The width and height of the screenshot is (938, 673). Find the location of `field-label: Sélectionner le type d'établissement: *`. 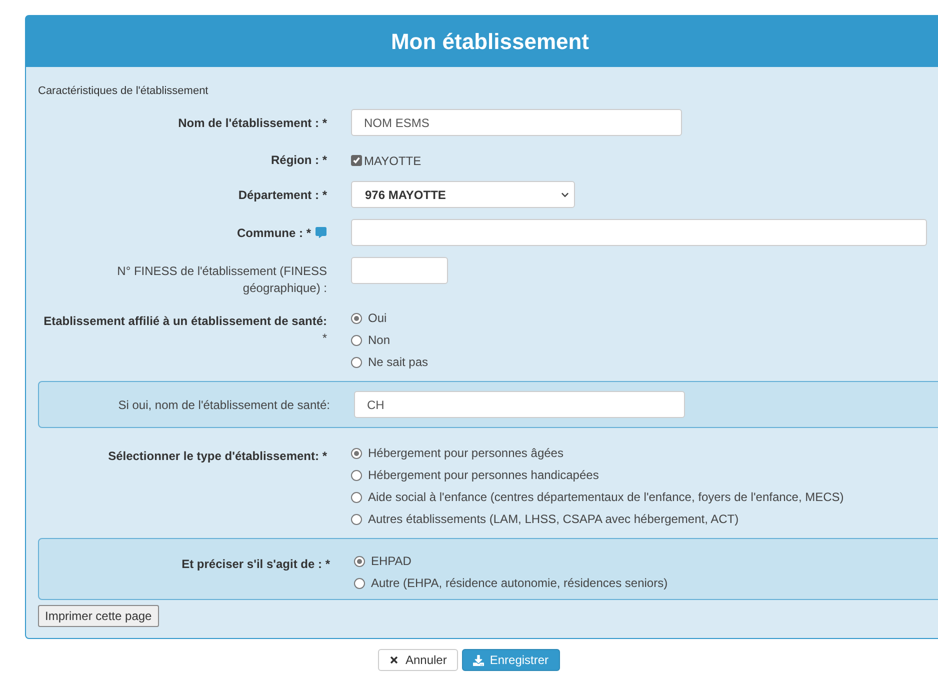

field-label: Sélectionner le type d'établissement: * is located at coordinates (217, 456).